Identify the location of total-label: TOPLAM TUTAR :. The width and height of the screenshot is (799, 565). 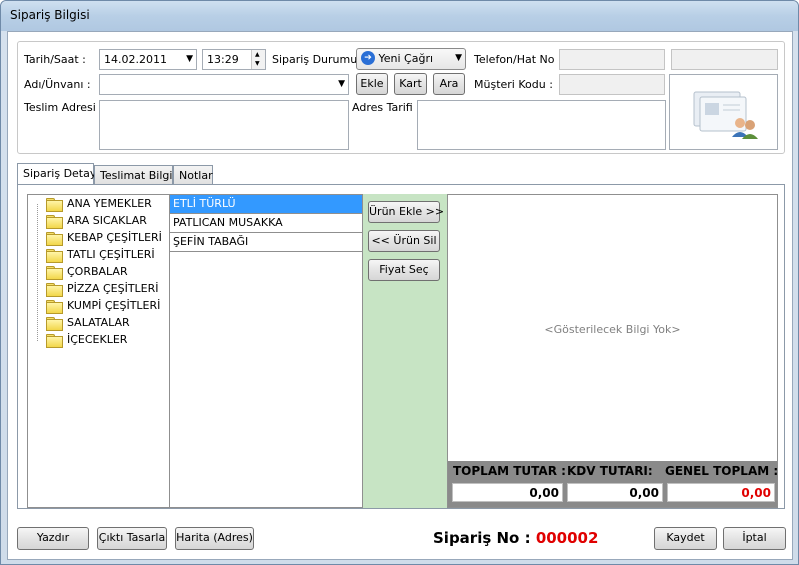
(509, 471).